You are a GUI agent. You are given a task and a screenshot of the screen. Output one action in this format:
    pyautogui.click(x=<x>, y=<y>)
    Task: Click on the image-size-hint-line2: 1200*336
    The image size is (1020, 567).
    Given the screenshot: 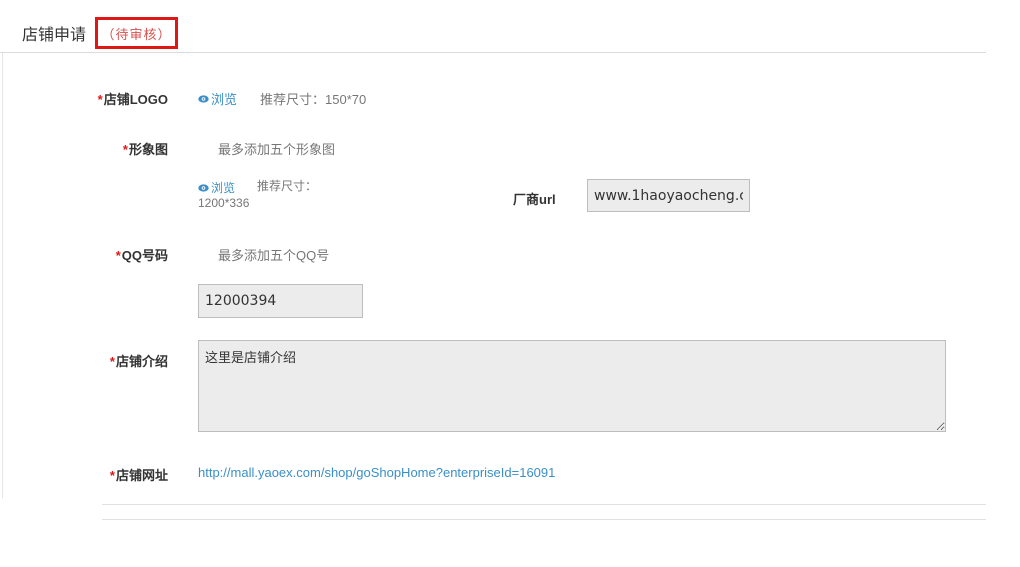 What is the action you would take?
    pyautogui.click(x=224, y=203)
    